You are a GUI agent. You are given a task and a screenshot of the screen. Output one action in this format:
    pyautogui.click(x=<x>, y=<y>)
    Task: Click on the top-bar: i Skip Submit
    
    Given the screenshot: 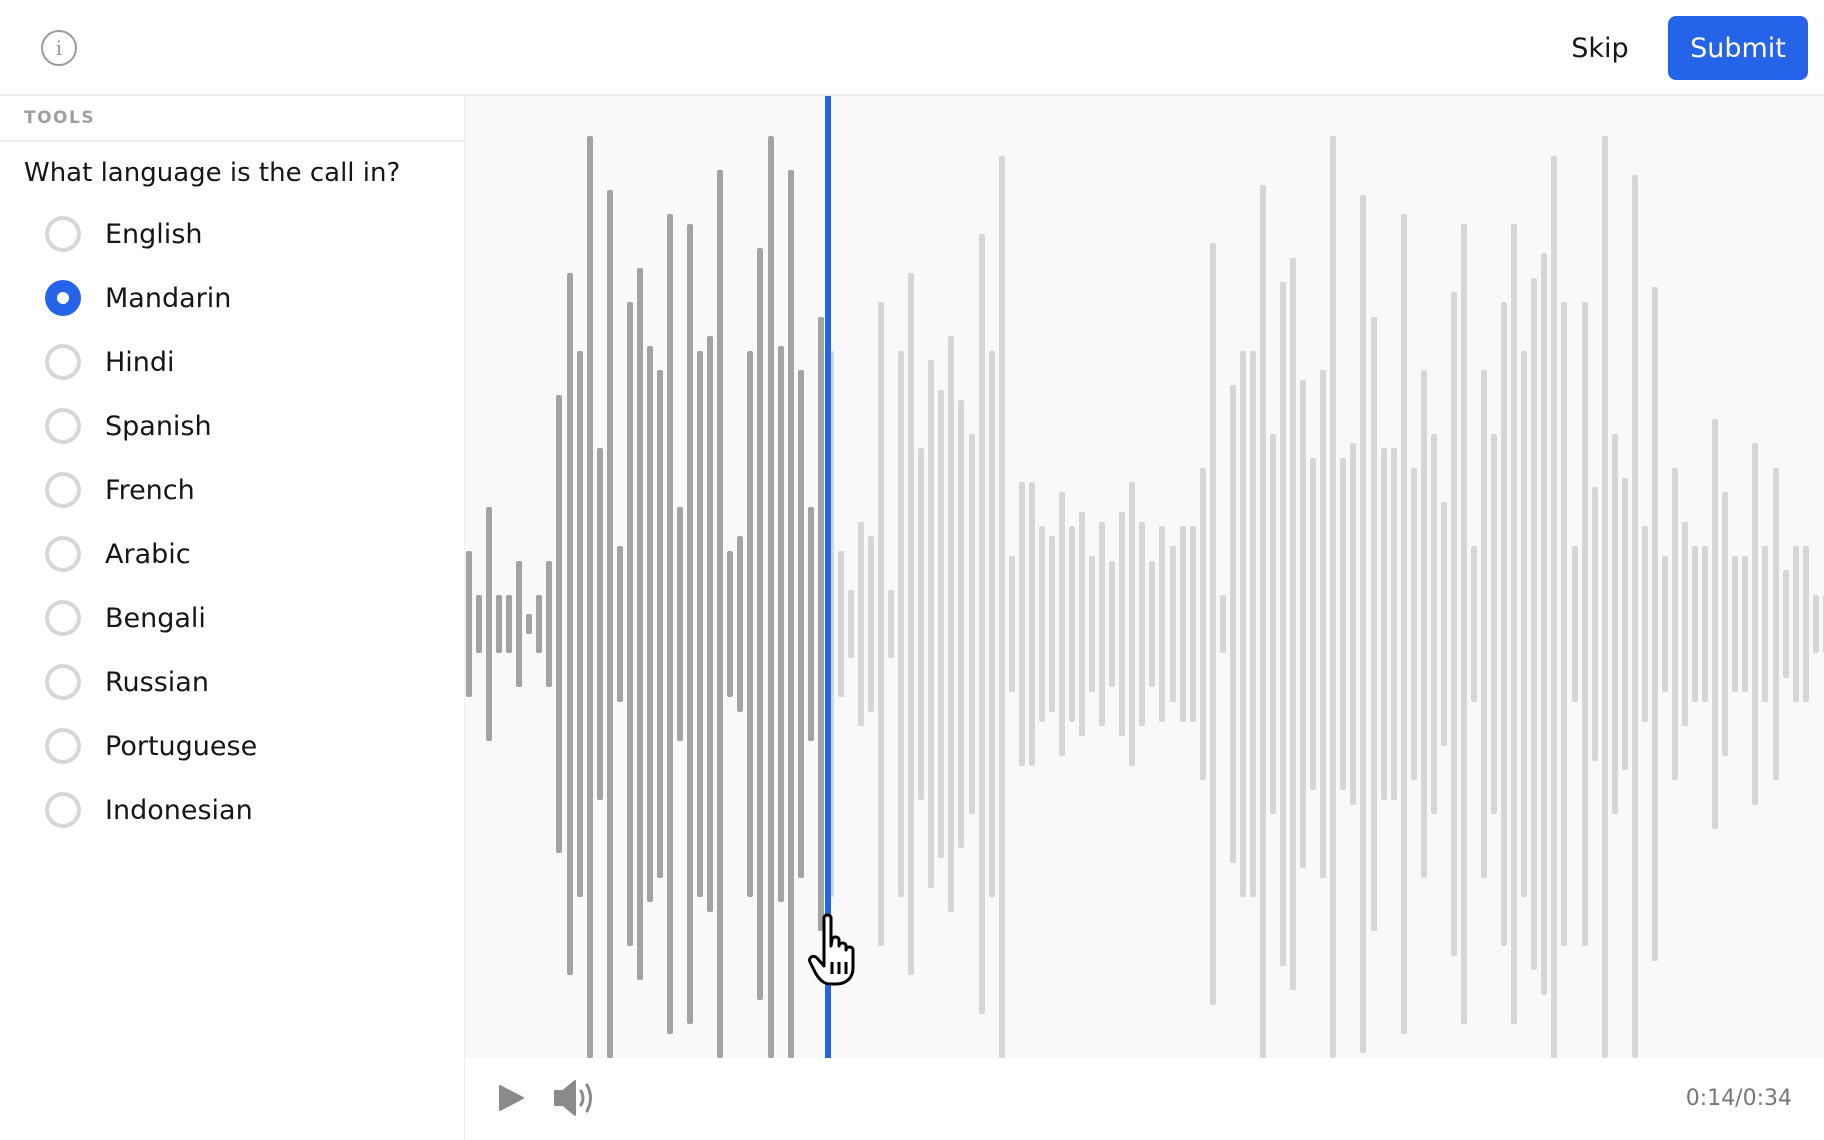 What is the action you would take?
    pyautogui.click(x=912, y=48)
    